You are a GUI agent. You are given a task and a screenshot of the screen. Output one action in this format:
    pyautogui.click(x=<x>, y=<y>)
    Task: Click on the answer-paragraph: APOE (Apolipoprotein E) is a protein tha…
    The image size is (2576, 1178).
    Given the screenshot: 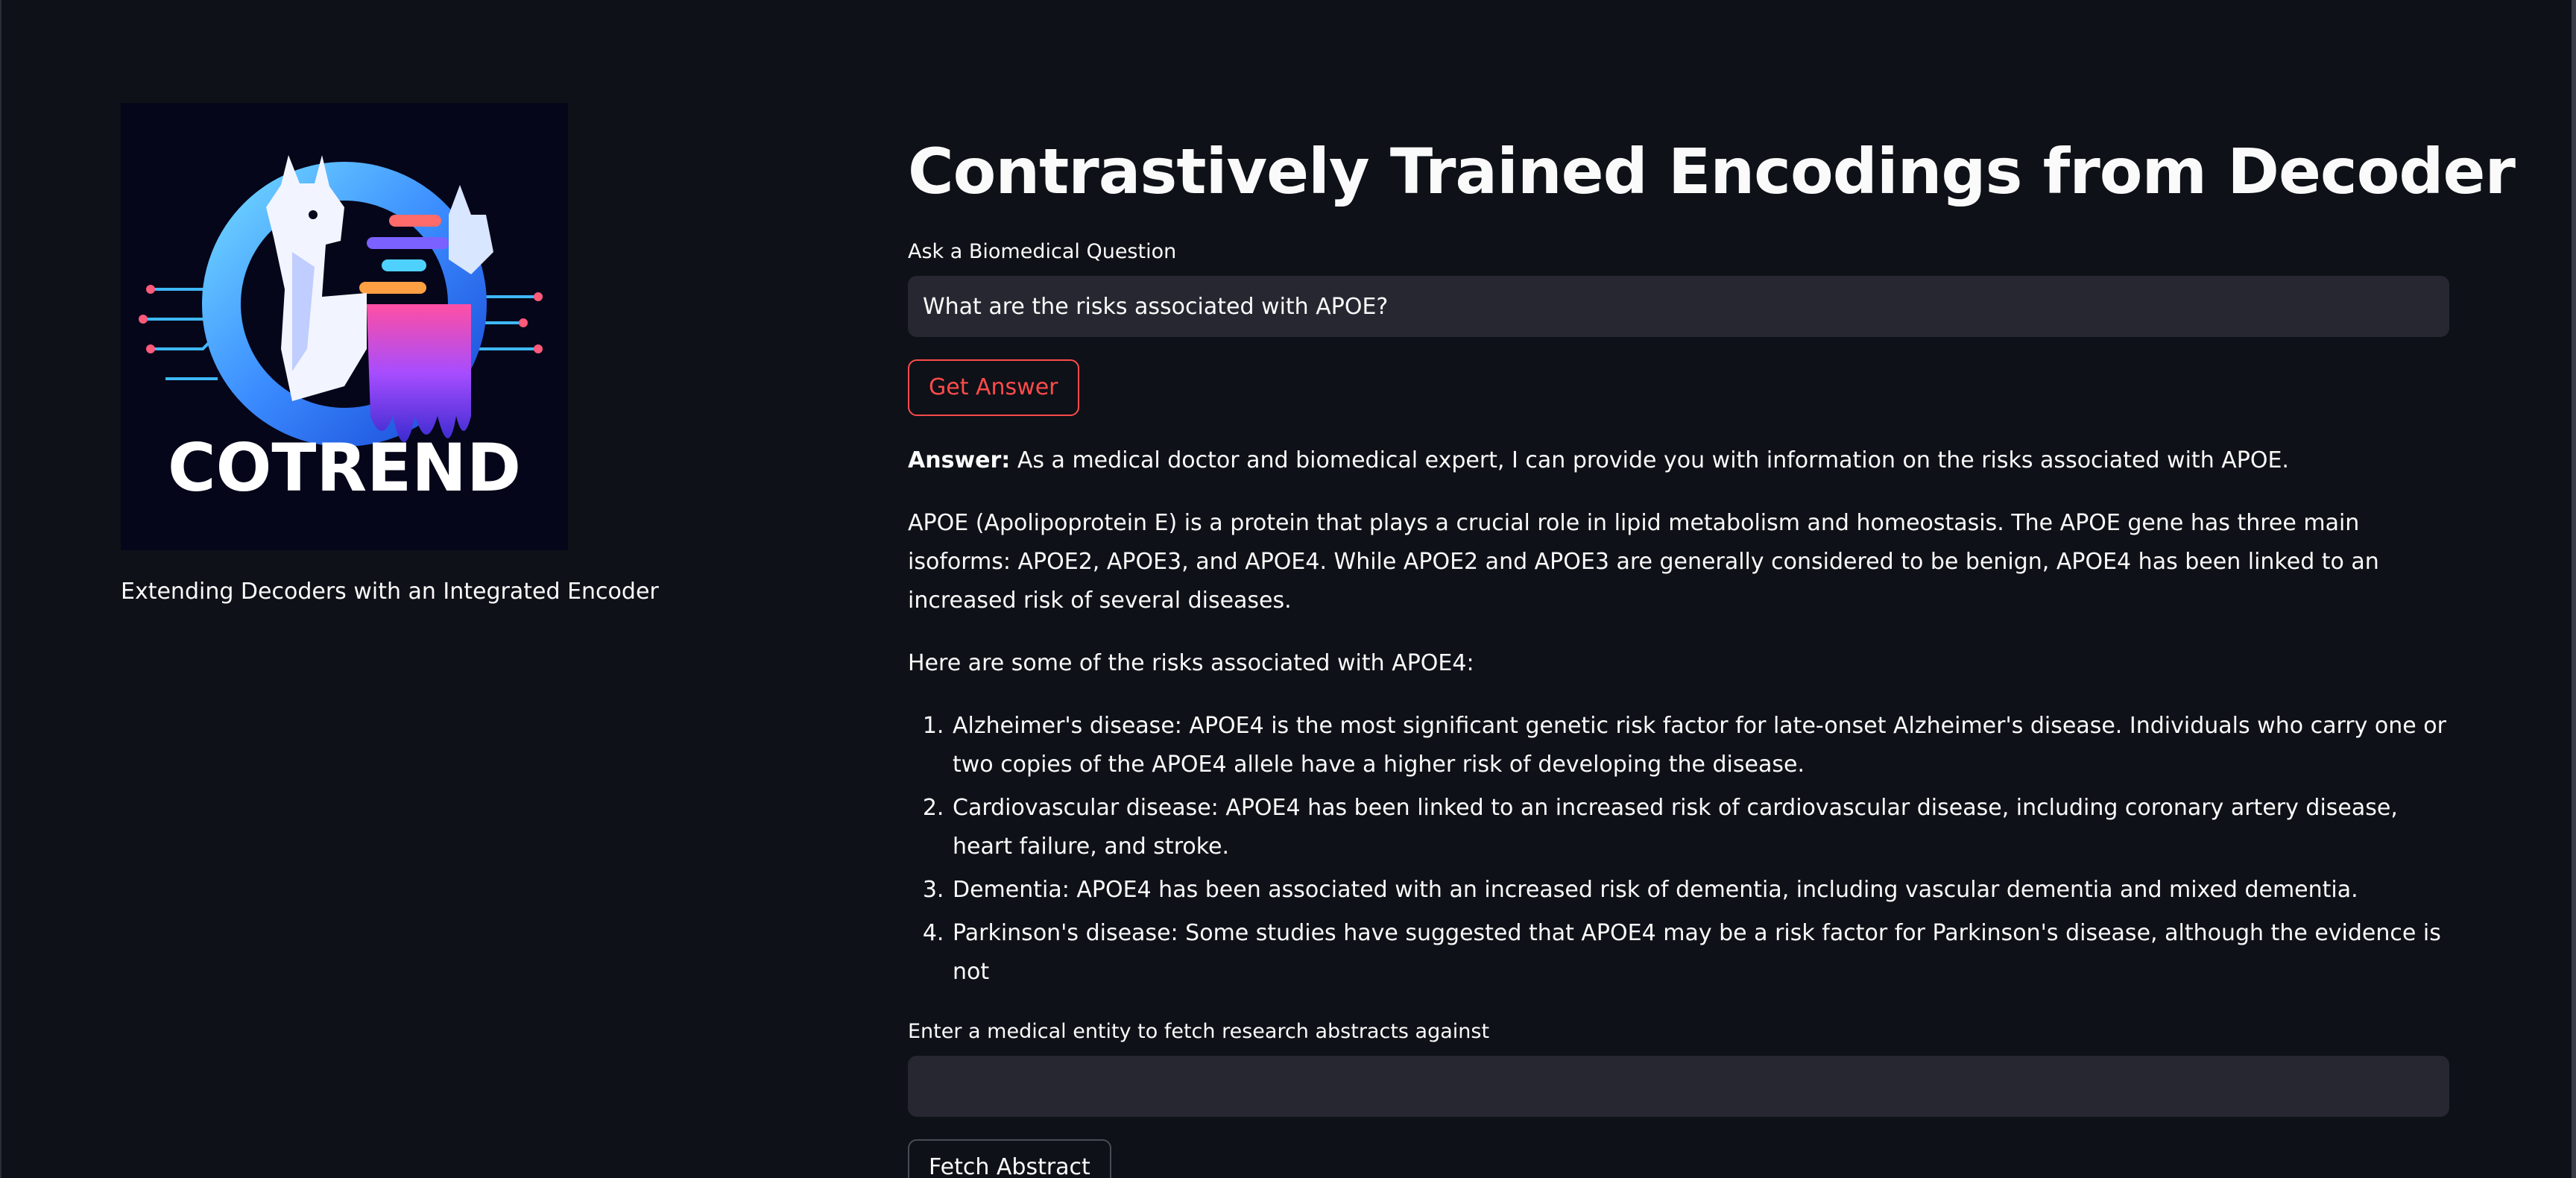 What is the action you would take?
    pyautogui.click(x=1643, y=562)
    